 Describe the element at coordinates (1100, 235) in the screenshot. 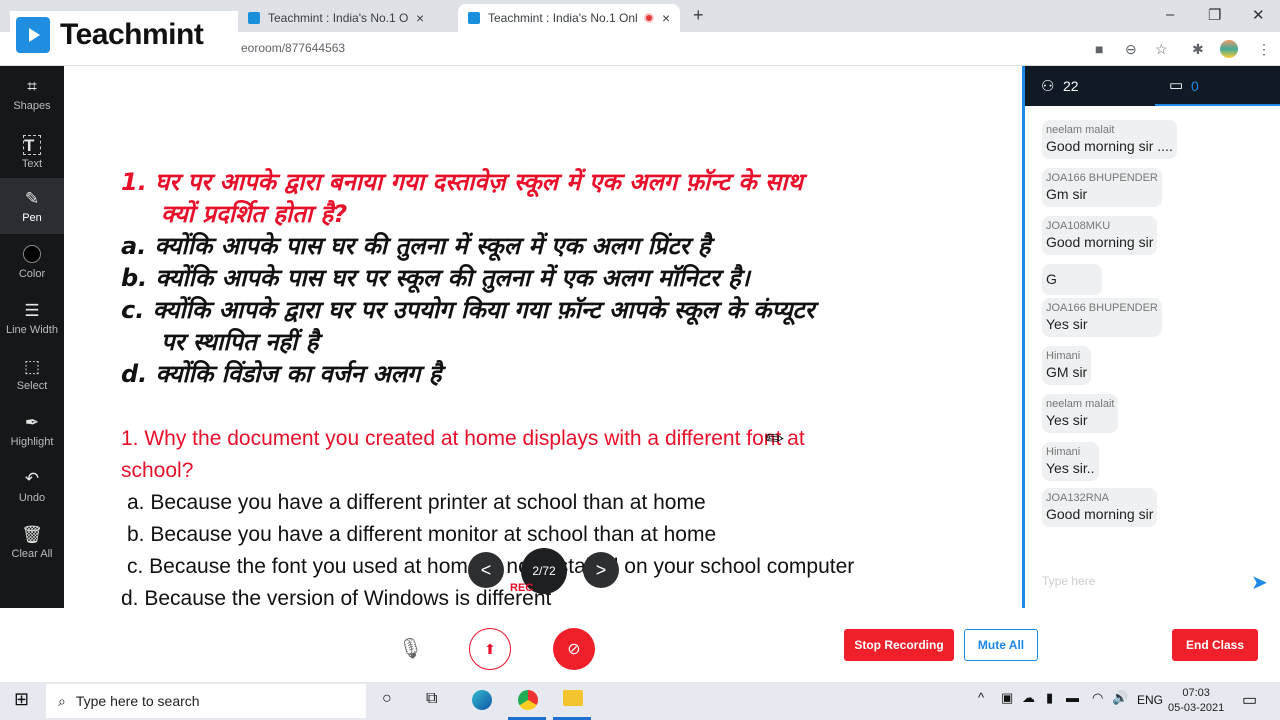

I see `chat-message: JOA108MKU Good morning sir` at that location.